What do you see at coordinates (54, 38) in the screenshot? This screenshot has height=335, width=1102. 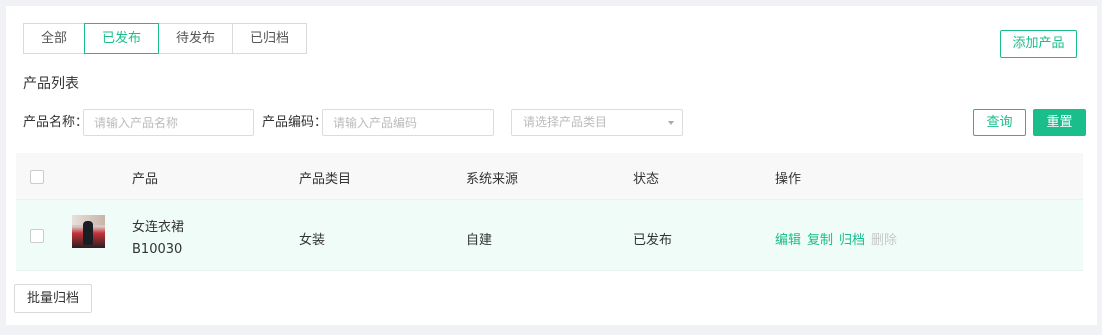 I see `tab-all: 全部` at bounding box center [54, 38].